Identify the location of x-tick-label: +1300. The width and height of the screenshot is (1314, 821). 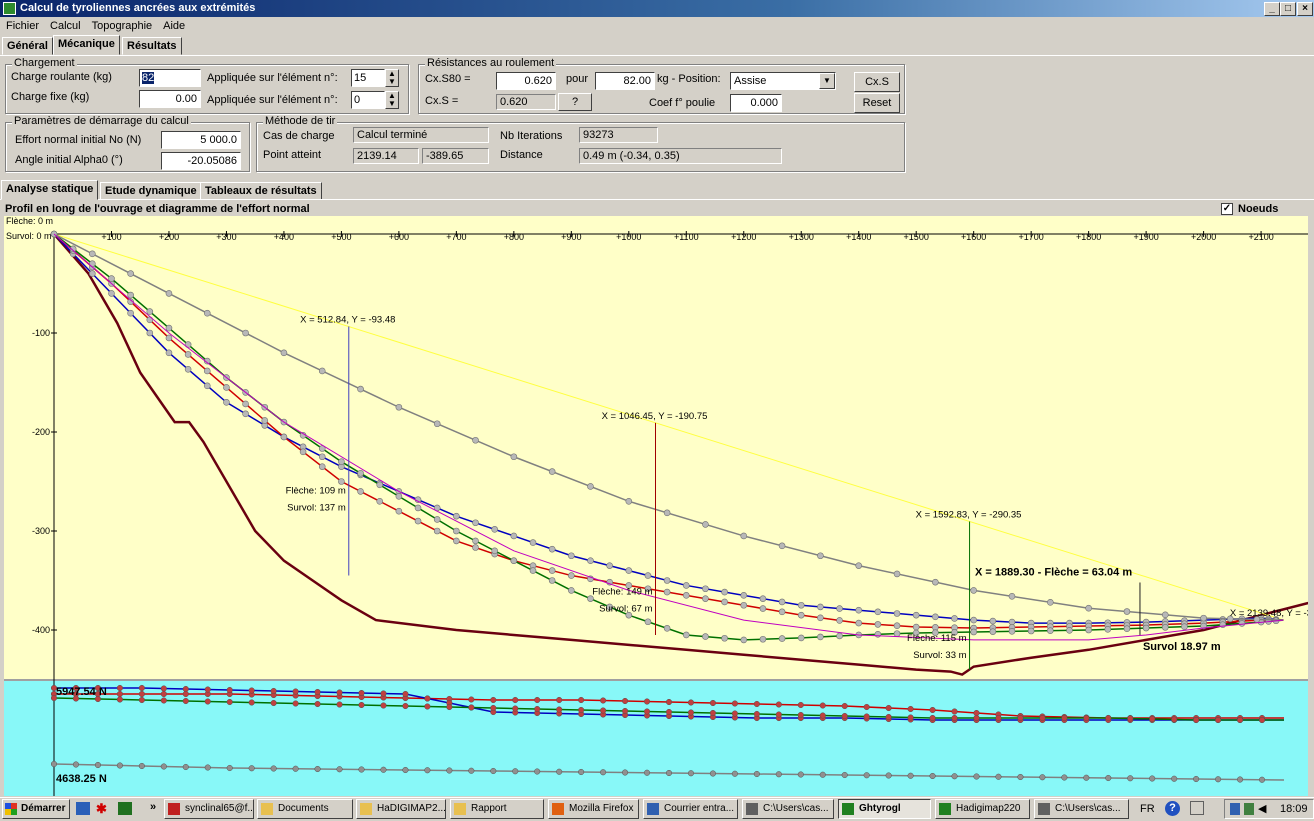
(801, 237).